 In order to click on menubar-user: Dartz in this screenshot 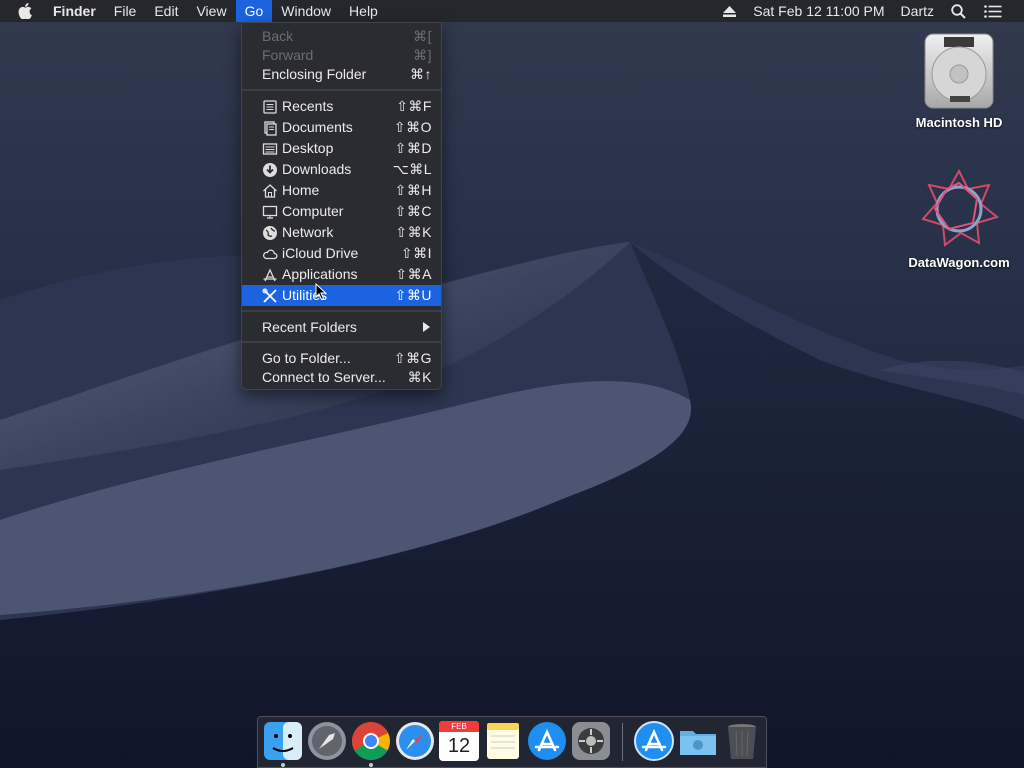, I will do `click(917, 11)`.